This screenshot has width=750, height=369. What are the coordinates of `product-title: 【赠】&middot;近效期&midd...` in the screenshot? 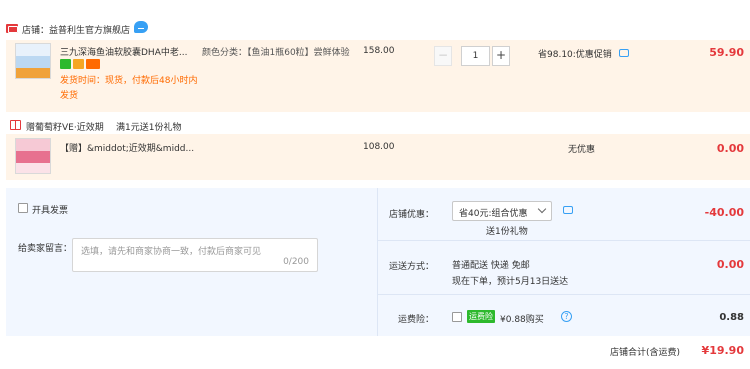 It's located at (127, 147).